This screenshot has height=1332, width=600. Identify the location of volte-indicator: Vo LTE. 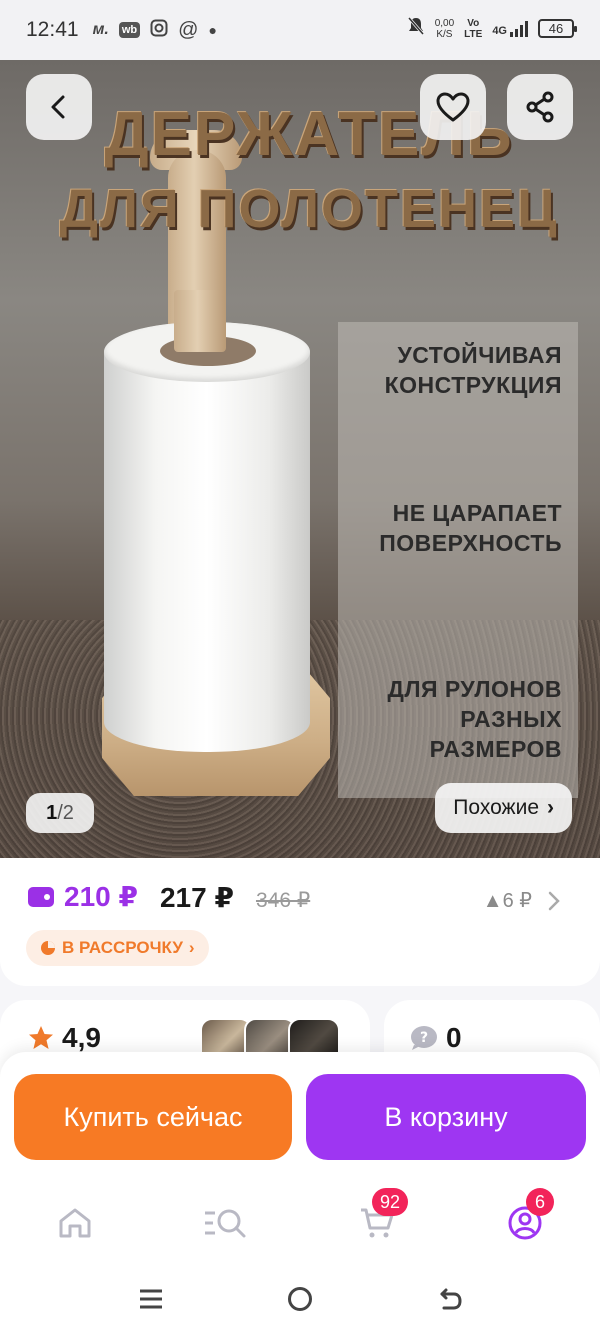
(473, 29).